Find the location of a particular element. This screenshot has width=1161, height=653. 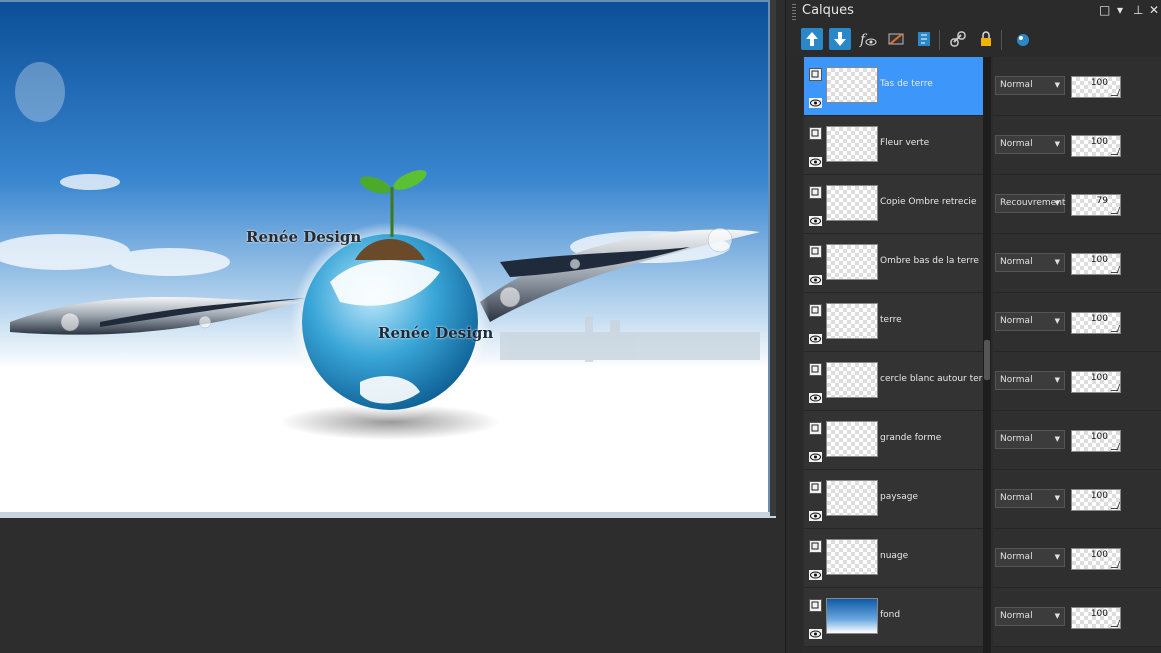

layer-item: Ombre bas de la terre is located at coordinates (894, 263).